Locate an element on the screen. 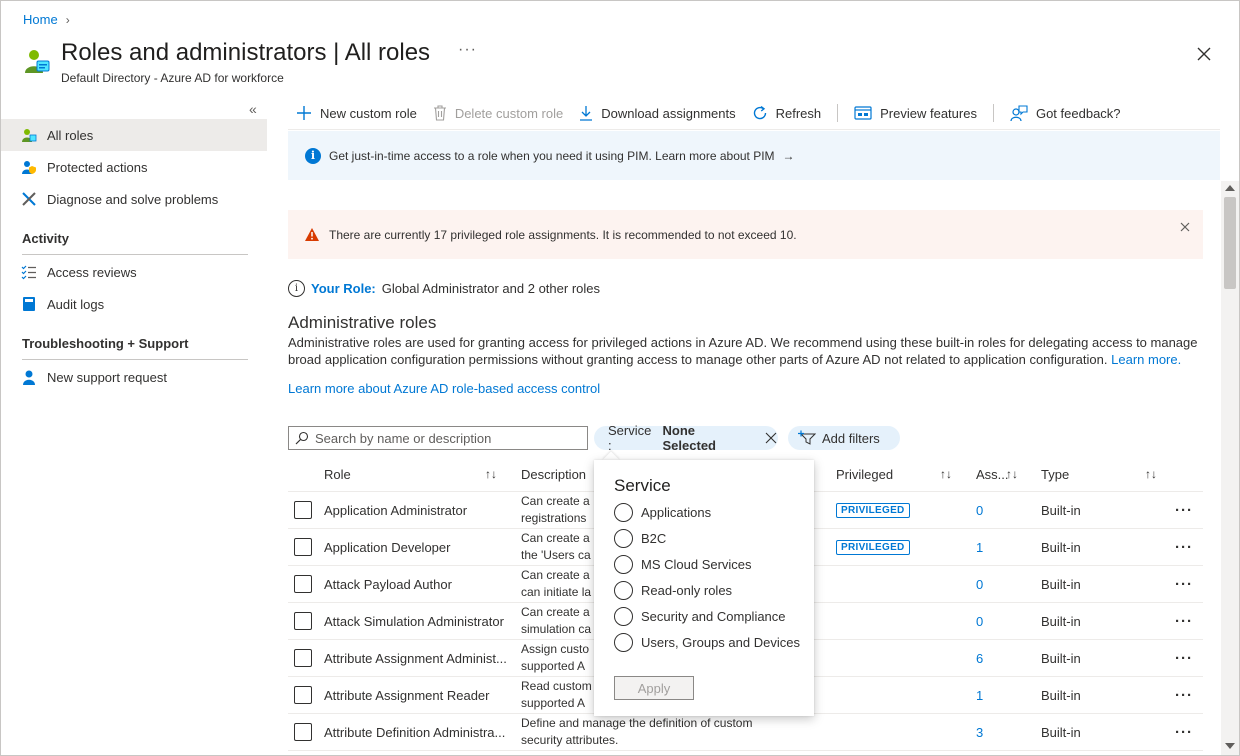  option-label: MS Cloud Services is located at coordinates (696, 564).